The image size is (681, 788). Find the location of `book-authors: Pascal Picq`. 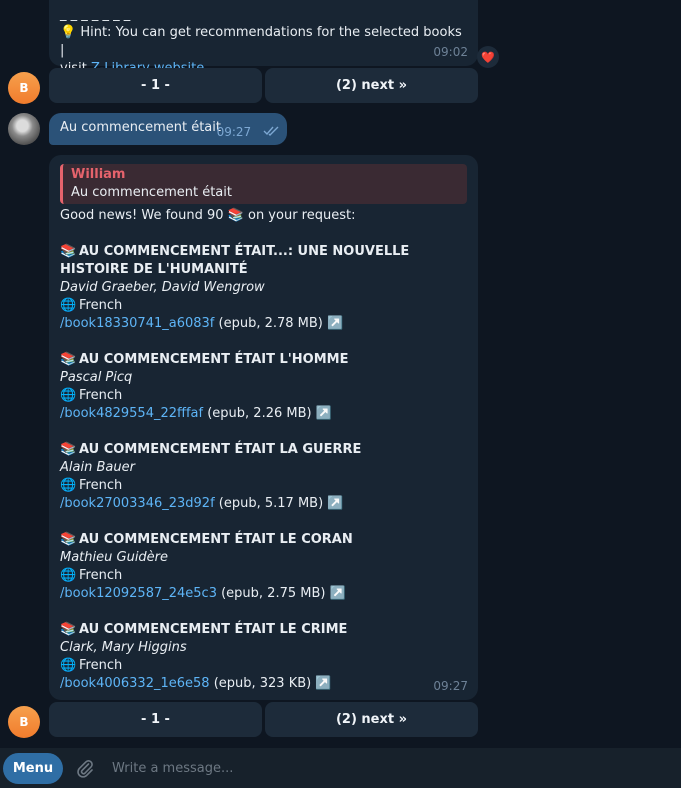

book-authors: Pascal Picq is located at coordinates (96, 377).